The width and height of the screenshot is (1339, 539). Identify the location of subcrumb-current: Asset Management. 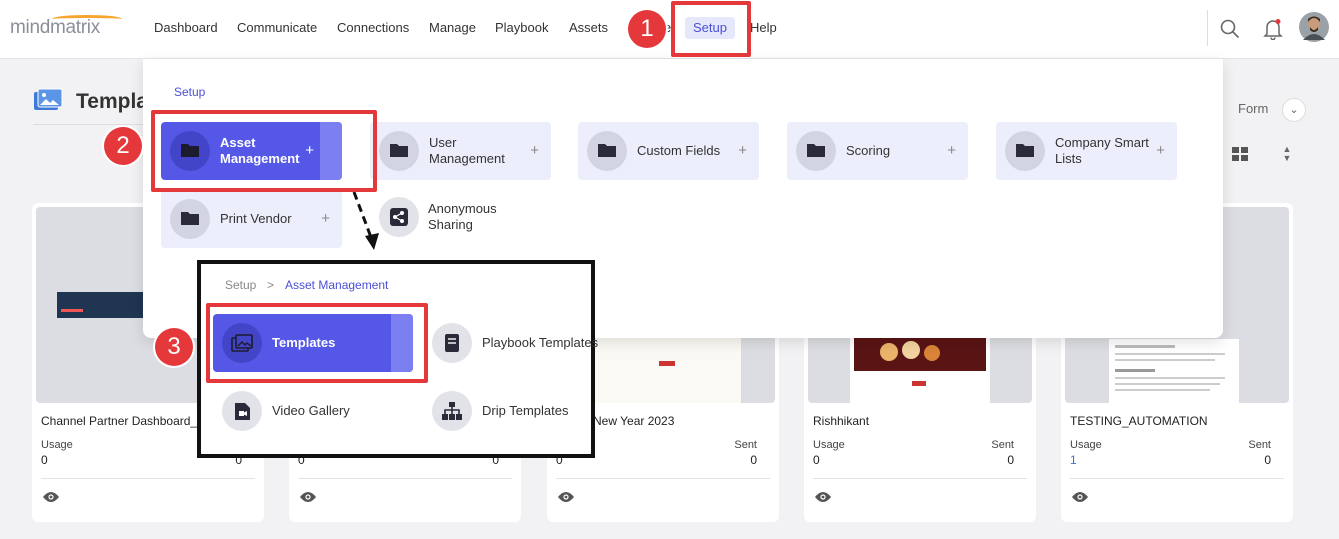
(337, 285).